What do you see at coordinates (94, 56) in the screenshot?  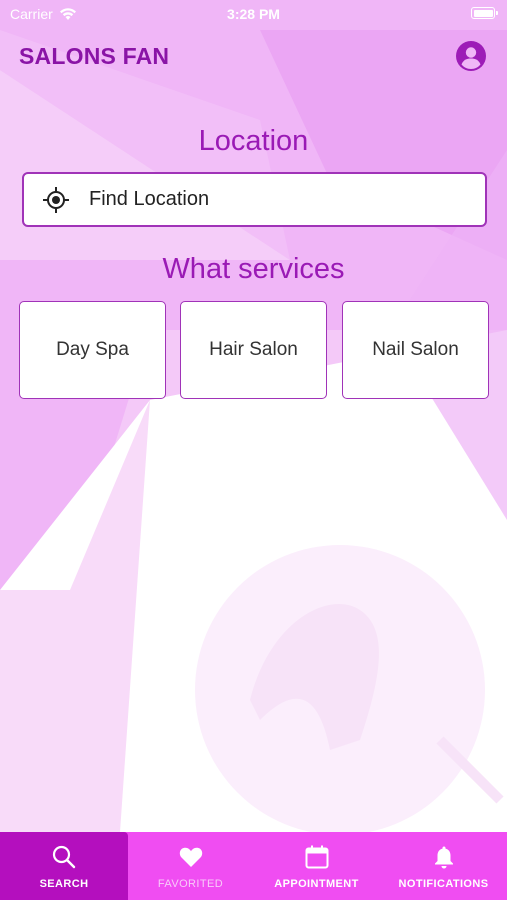 I see `app-title: SALONS FAN` at bounding box center [94, 56].